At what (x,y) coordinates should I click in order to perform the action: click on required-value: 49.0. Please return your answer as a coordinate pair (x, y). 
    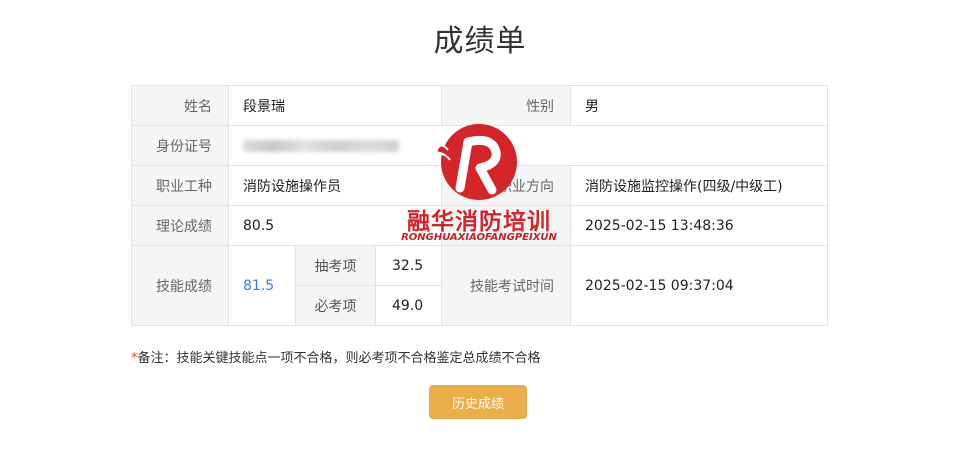
    Looking at the image, I should click on (408, 305).